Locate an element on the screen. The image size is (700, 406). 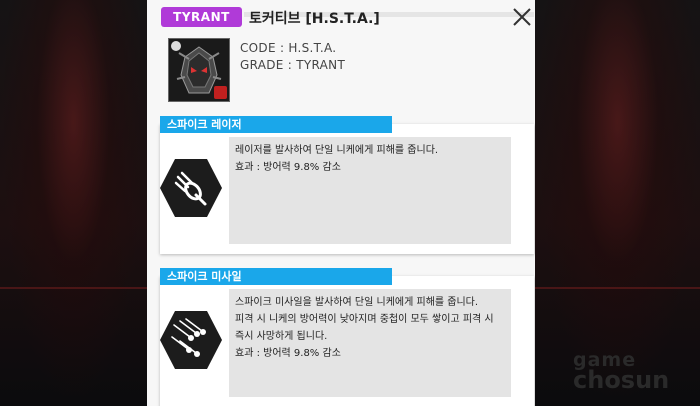
rarity-badge: TYRANT is located at coordinates (201, 17).